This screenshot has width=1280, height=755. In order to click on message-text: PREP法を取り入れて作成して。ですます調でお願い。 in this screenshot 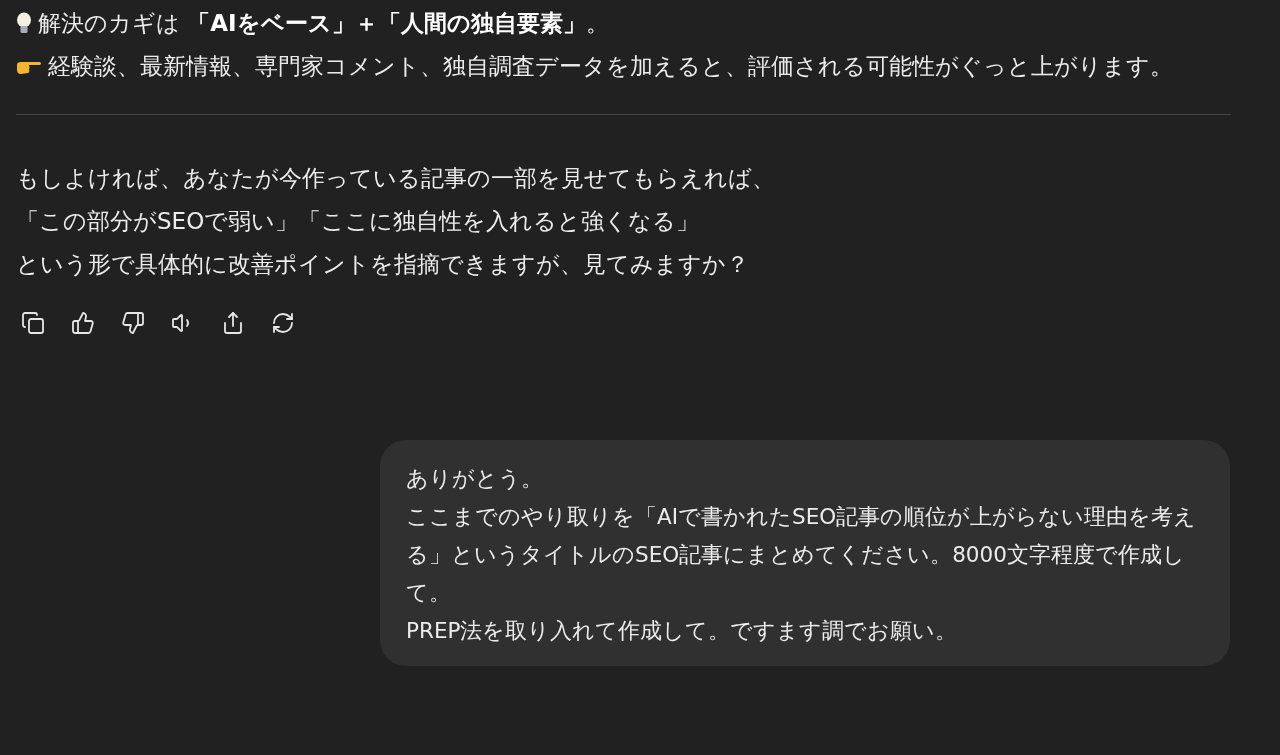, I will do `click(682, 631)`.